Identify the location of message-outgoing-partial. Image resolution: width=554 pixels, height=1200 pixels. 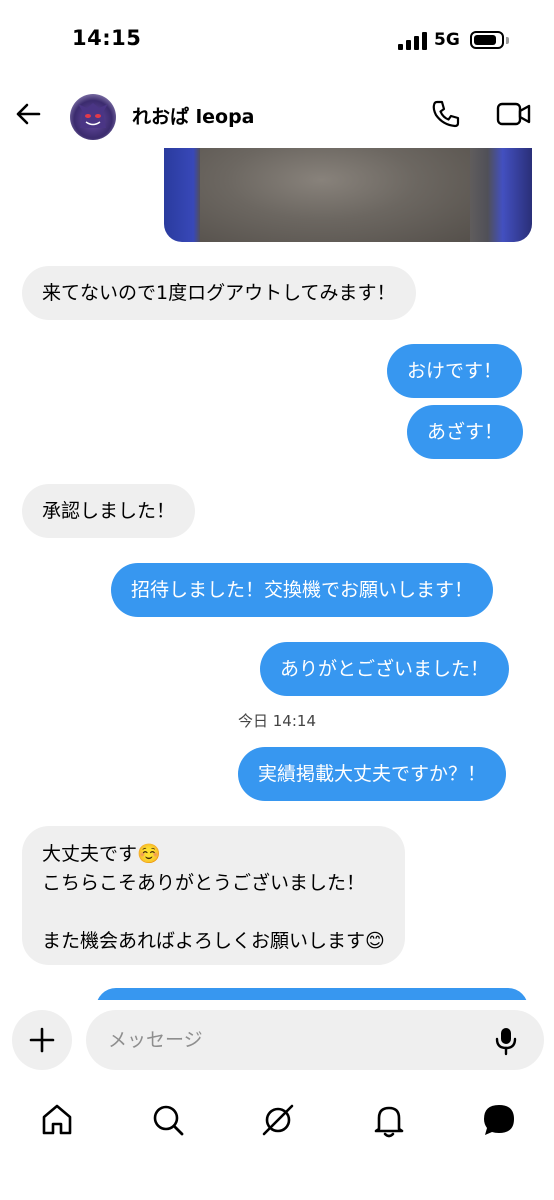
(312, 994).